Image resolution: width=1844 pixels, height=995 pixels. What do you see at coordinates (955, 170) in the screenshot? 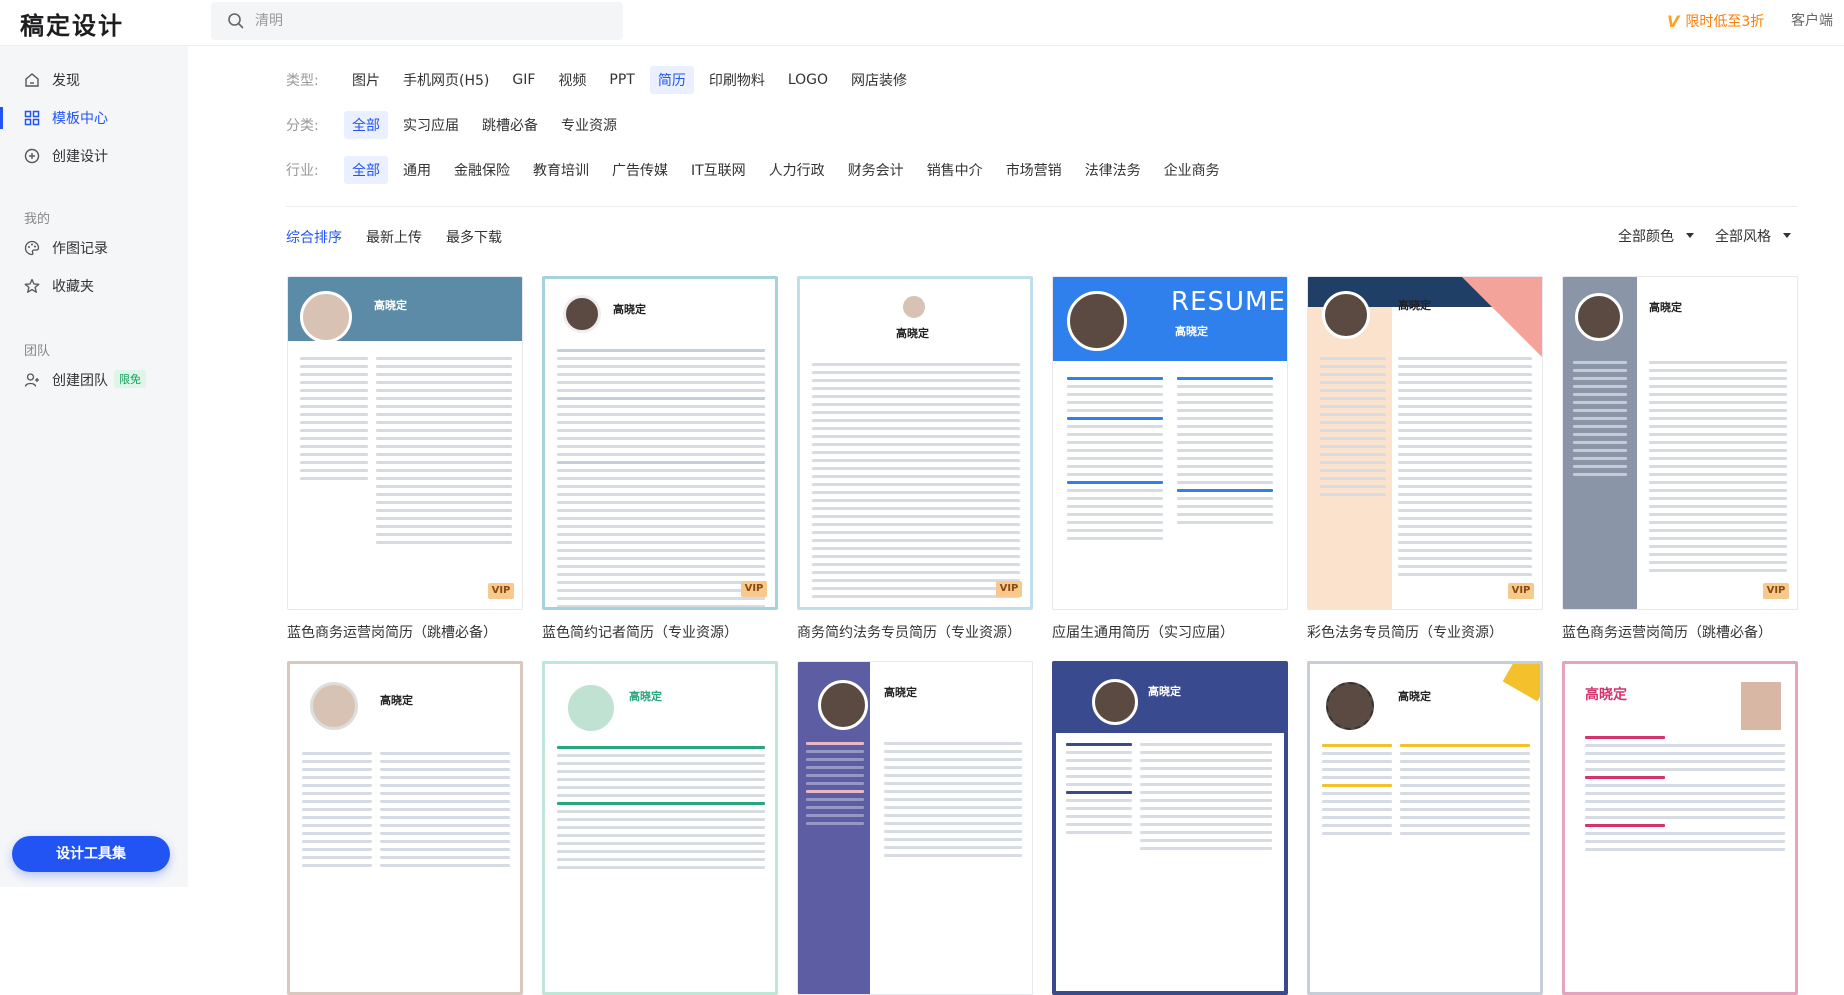
I see `industry-chip: 销售中介` at bounding box center [955, 170].